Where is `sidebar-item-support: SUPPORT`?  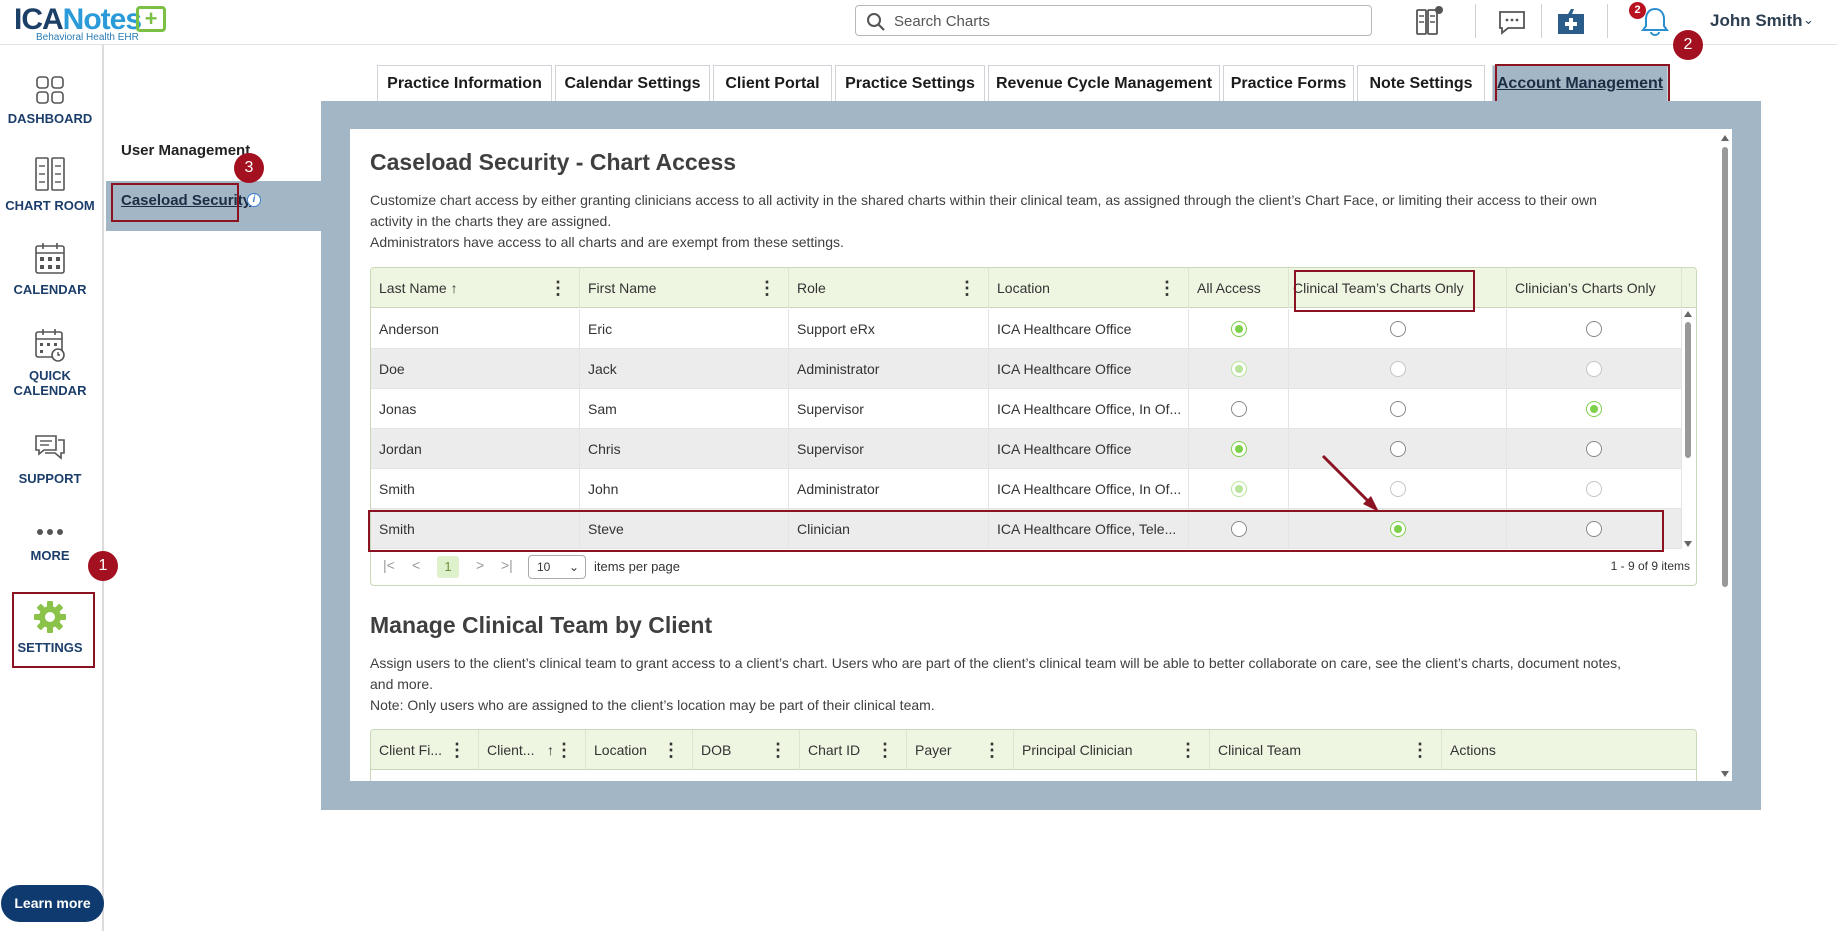
sidebar-item-support: SUPPORT is located at coordinates (50, 459).